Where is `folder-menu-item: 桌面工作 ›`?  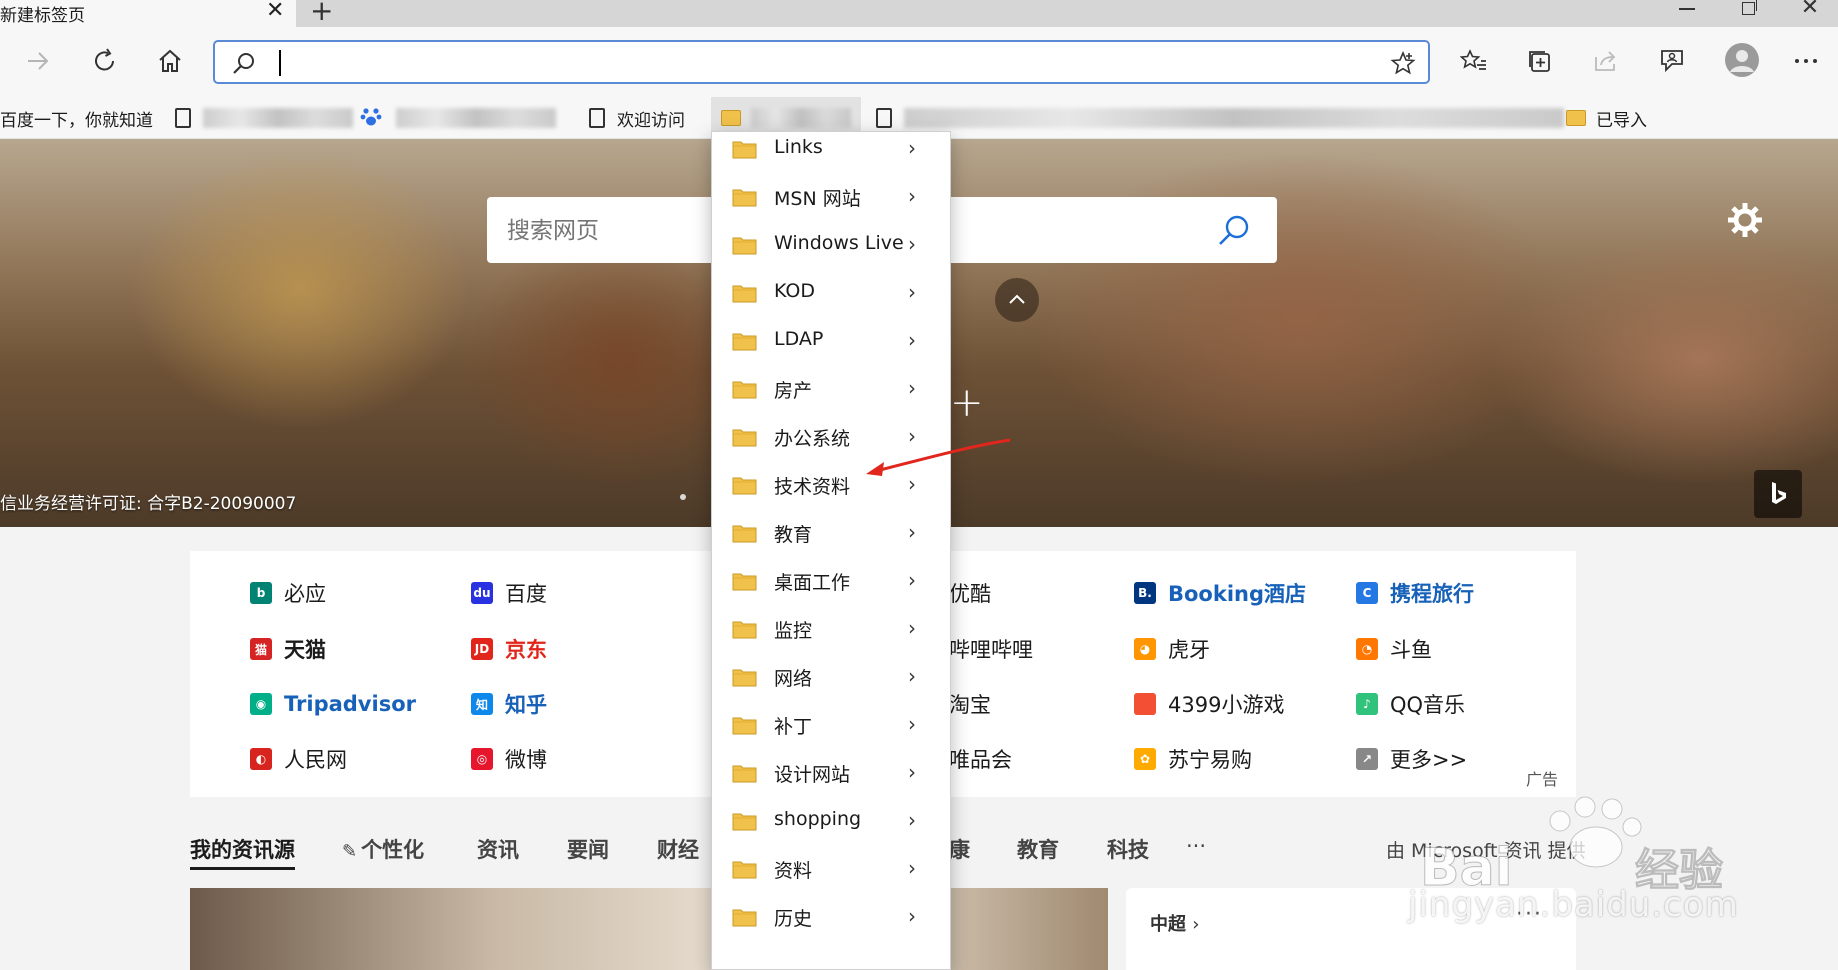
folder-menu-item: 桌面工作 › is located at coordinates (831, 581).